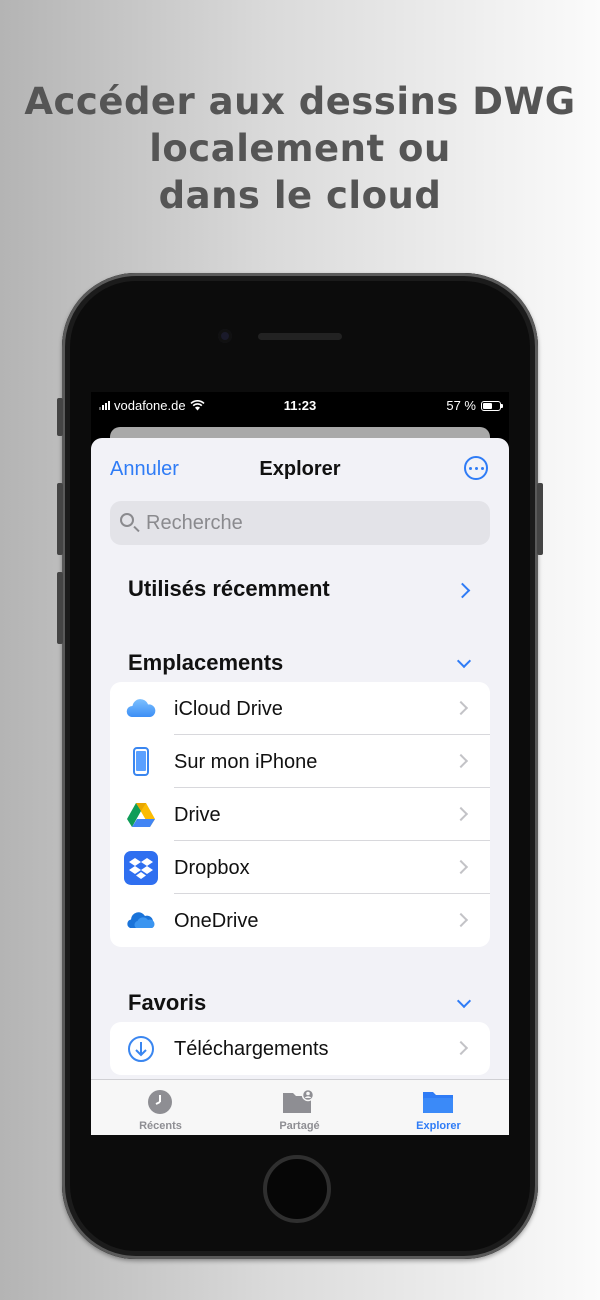 Image resolution: width=600 pixels, height=1300 pixels. Describe the element at coordinates (206, 662) in the screenshot. I see `locations-header-label: Emplacements` at that location.